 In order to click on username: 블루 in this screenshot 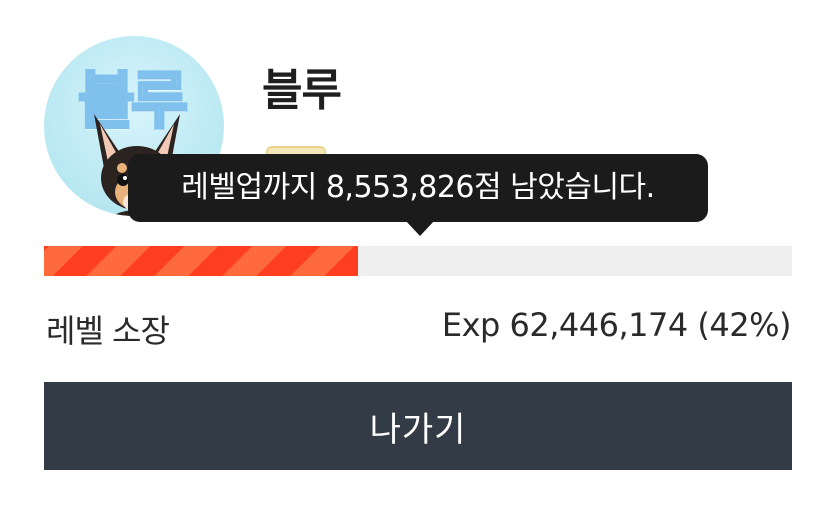, I will do `click(302, 90)`.